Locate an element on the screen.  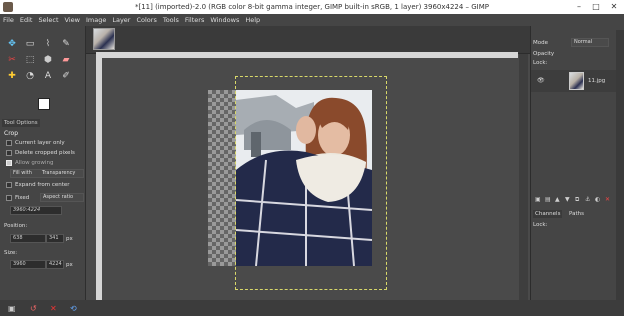
canvas-scrollbar is located at coordinates (523, 177).